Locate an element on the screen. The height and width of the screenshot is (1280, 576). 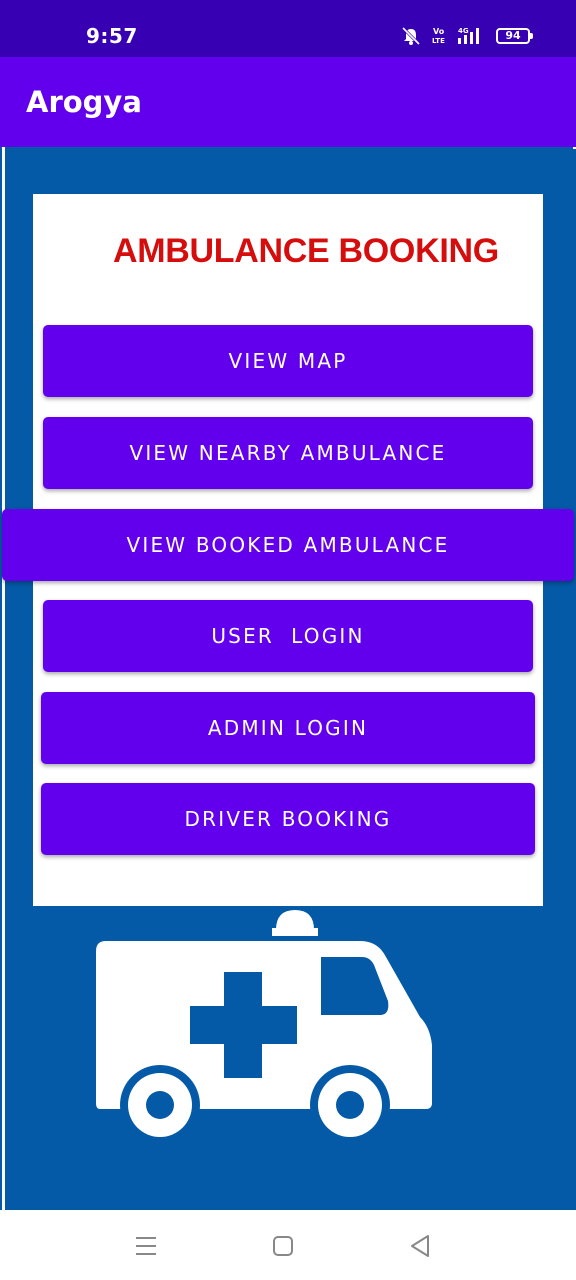
svg-text: 4G is located at coordinates (463, 31).